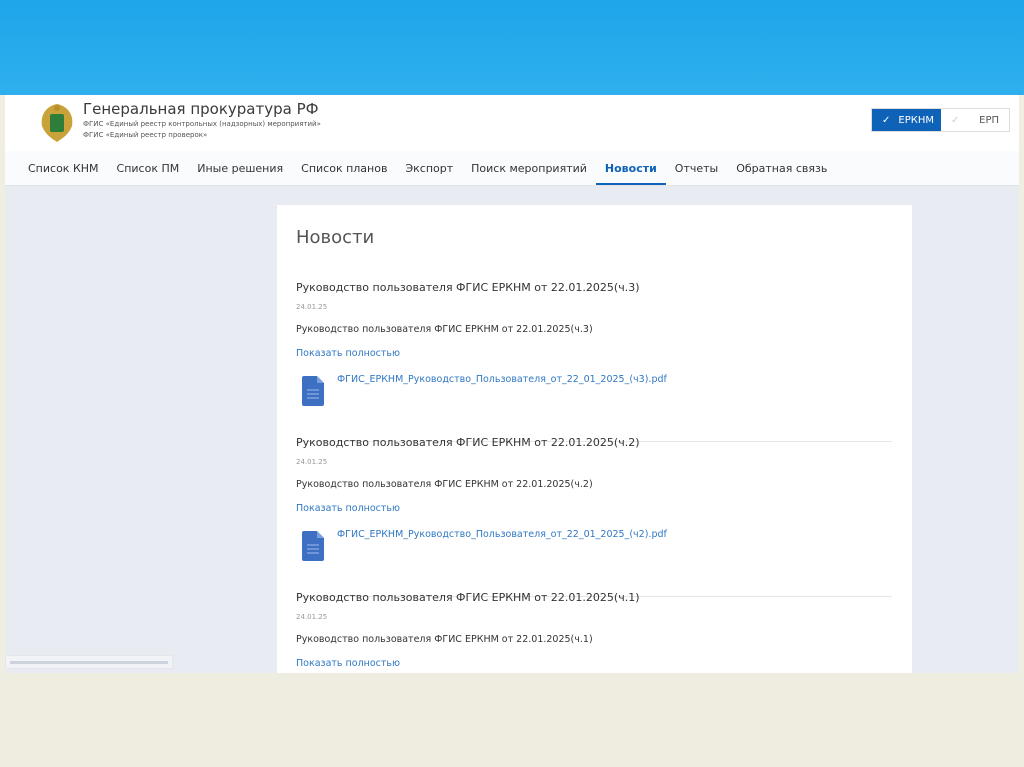 This screenshot has height=767, width=1024. What do you see at coordinates (696, 168) in the screenshot?
I see `nav-item: Отчеты` at bounding box center [696, 168].